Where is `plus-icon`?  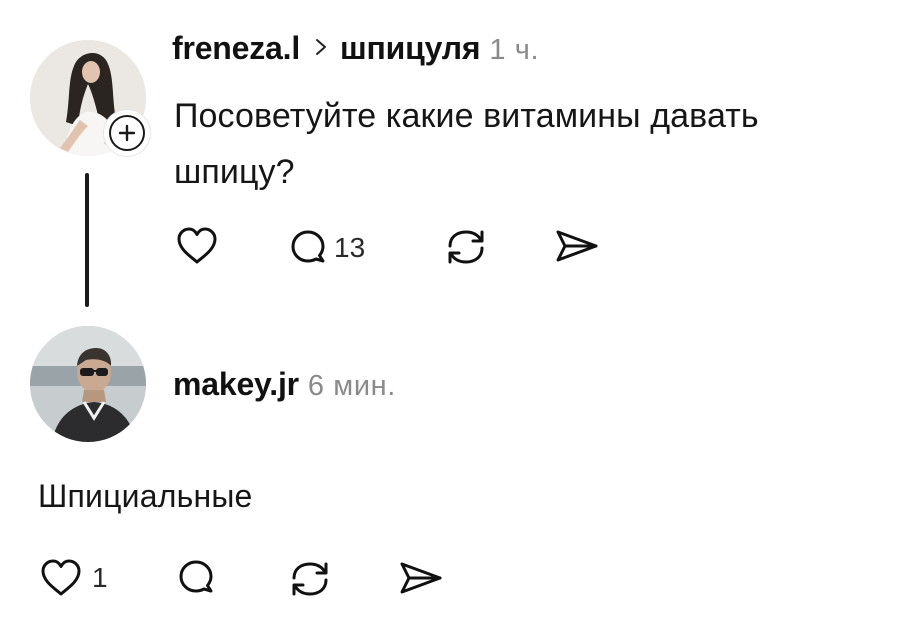
plus-icon is located at coordinates (127, 133).